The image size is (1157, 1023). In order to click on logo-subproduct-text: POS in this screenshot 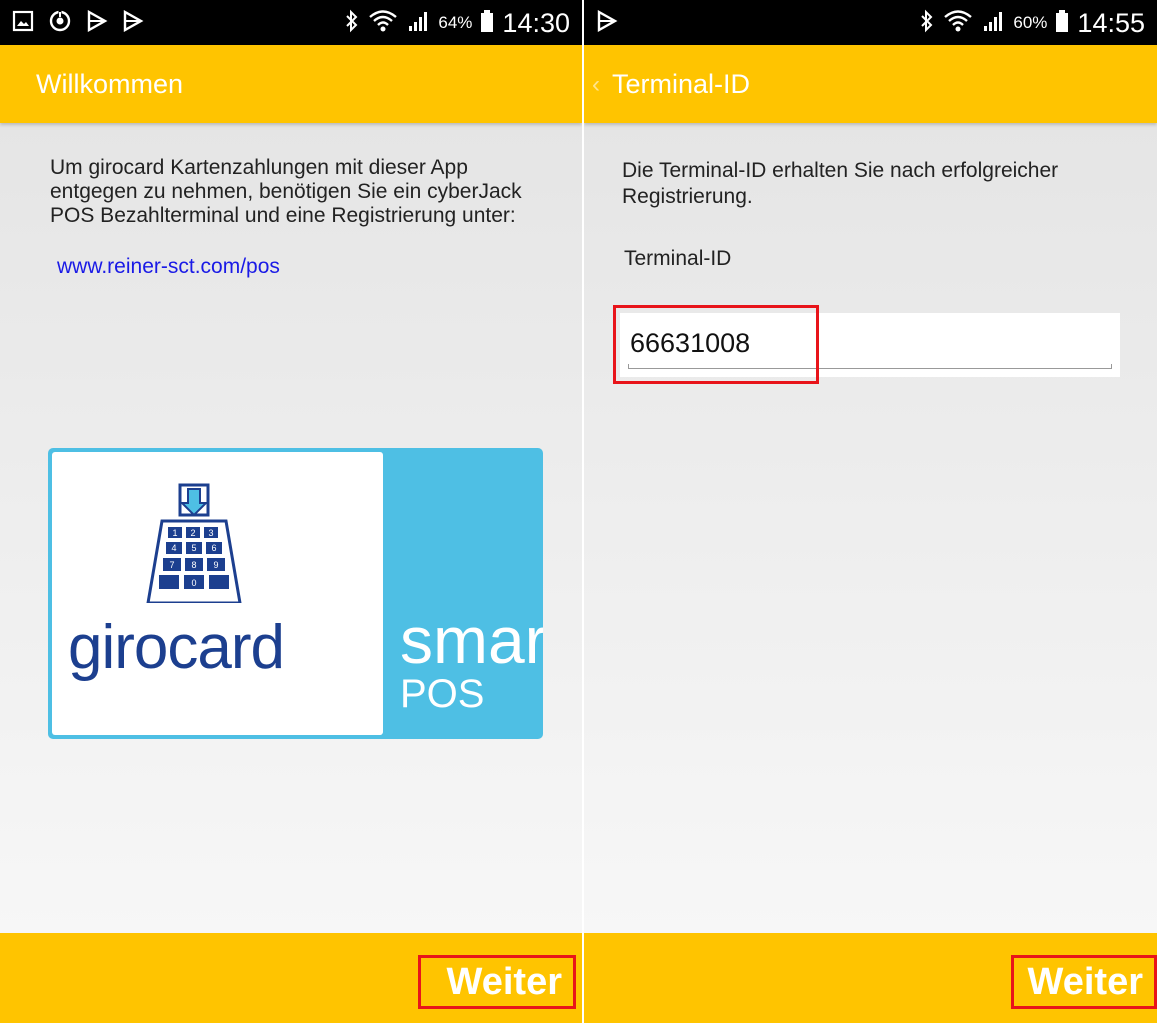, I will do `click(442, 694)`.